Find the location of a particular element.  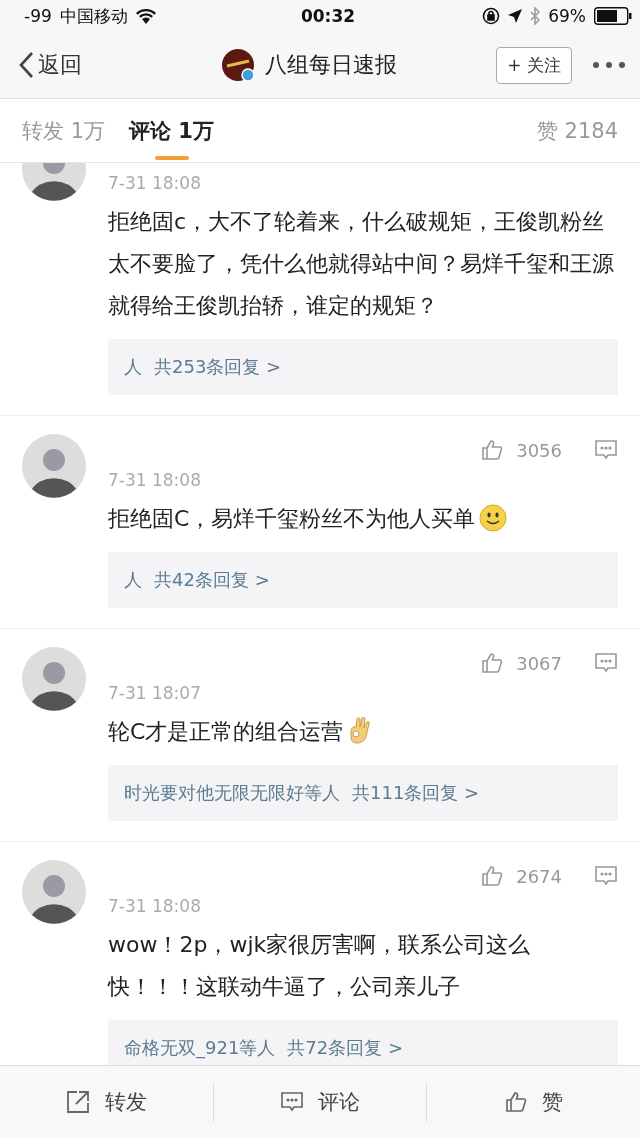

more-icon is located at coordinates (609, 65).